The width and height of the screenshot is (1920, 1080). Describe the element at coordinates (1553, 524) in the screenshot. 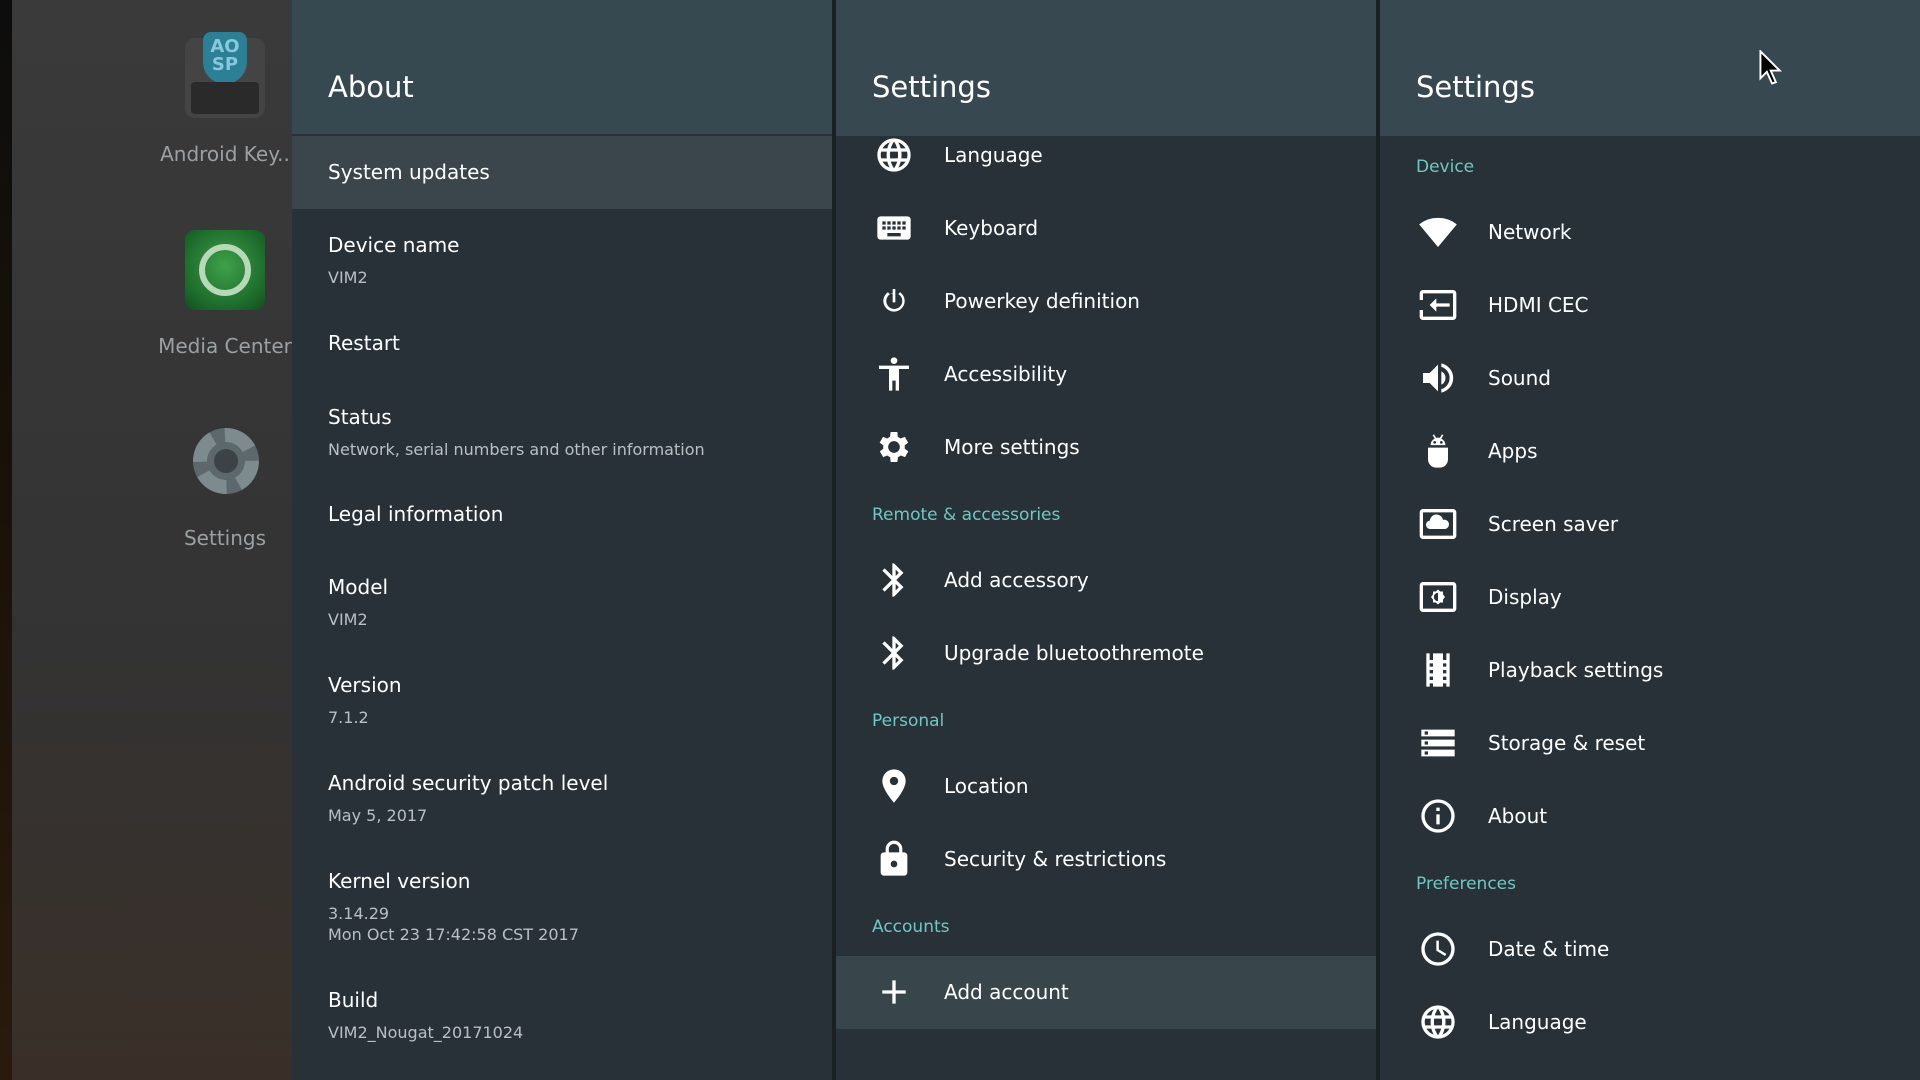

I see `row-label: Screen saver` at that location.